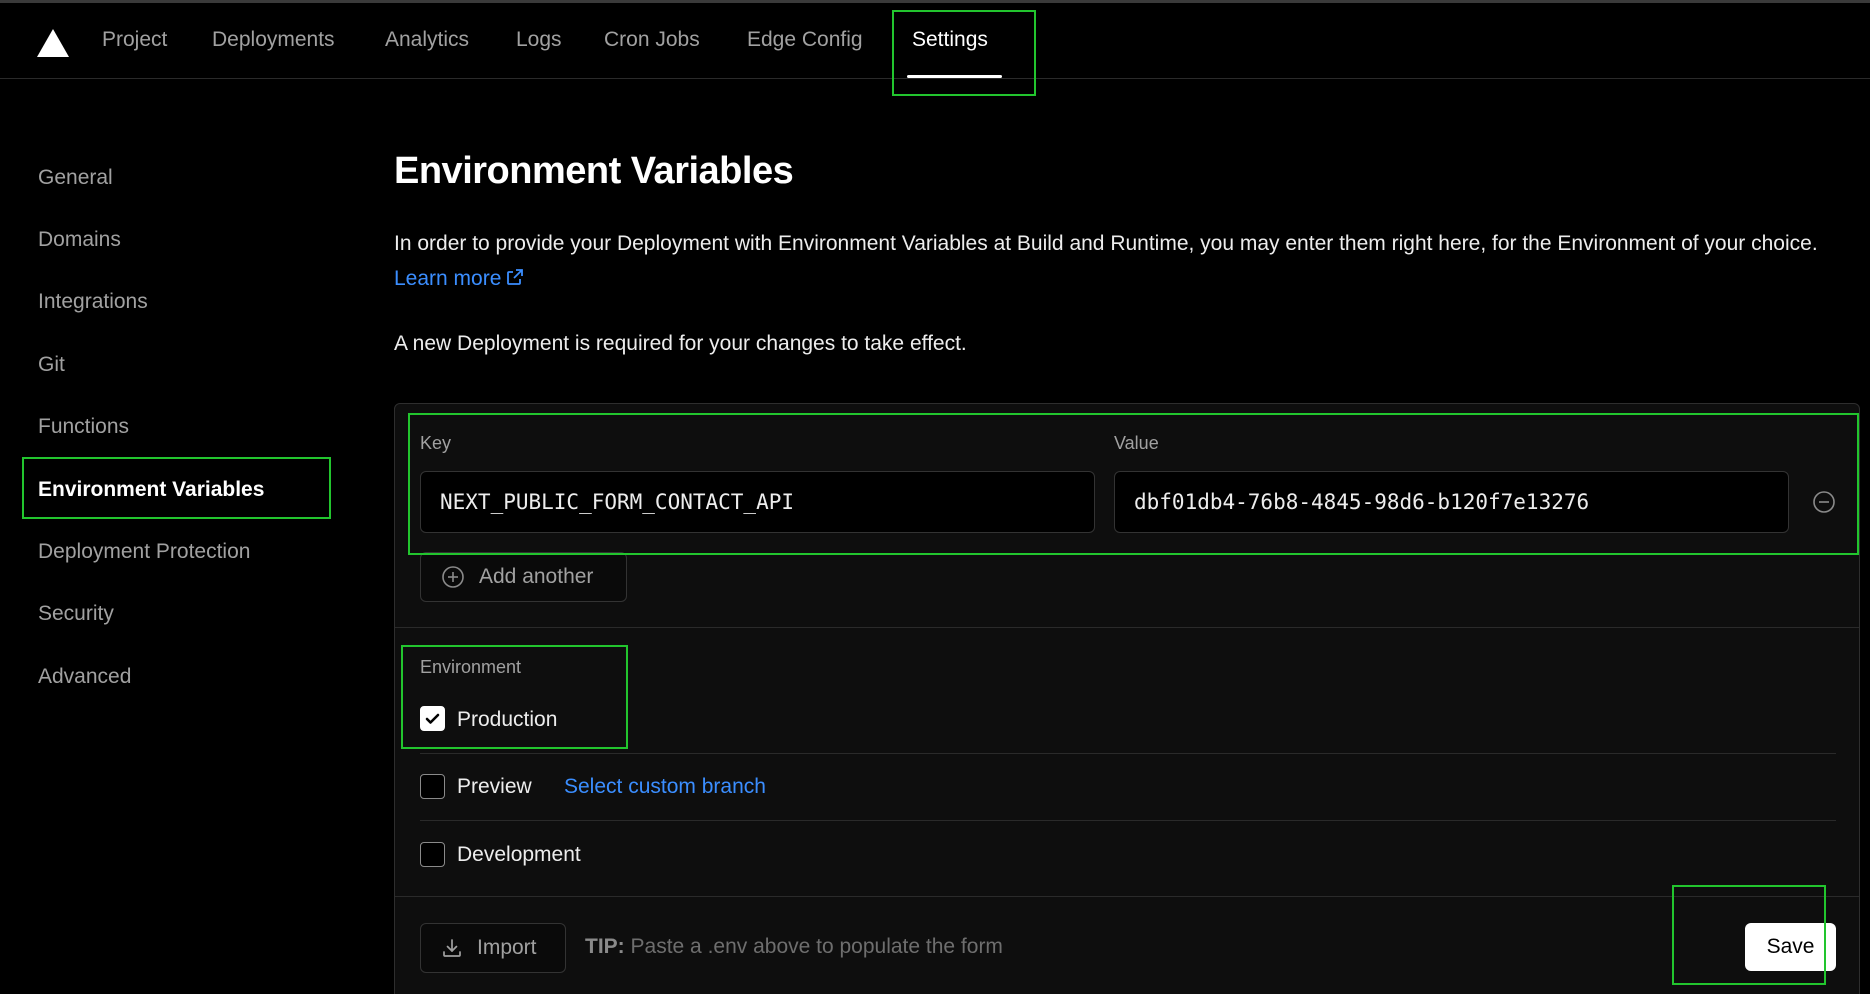 Image resolution: width=1870 pixels, height=994 pixels. I want to click on vercel-logo-icon, so click(53, 43).